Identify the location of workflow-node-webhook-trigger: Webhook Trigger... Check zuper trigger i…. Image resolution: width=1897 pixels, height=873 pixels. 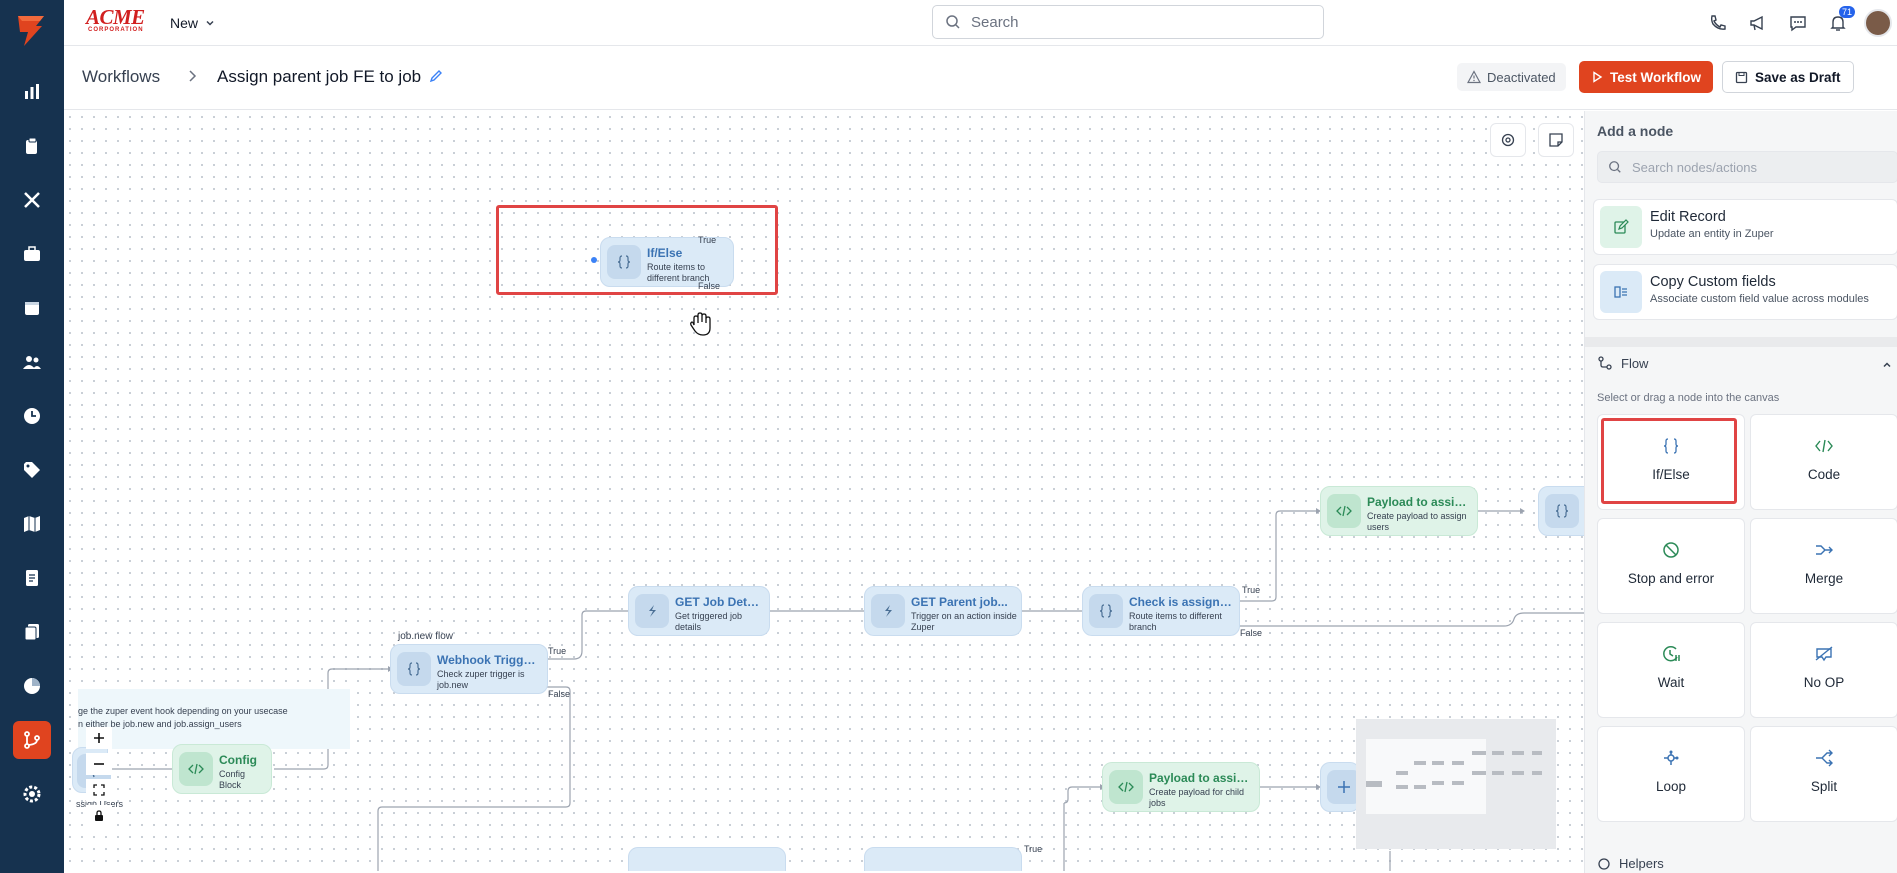
(469, 669).